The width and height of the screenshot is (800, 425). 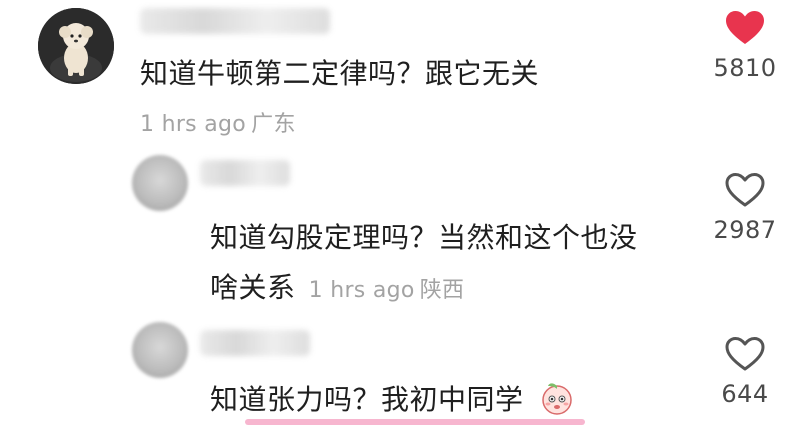 I want to click on comment-text-row: 知道张力吗？我初中同学, so click(x=392, y=400).